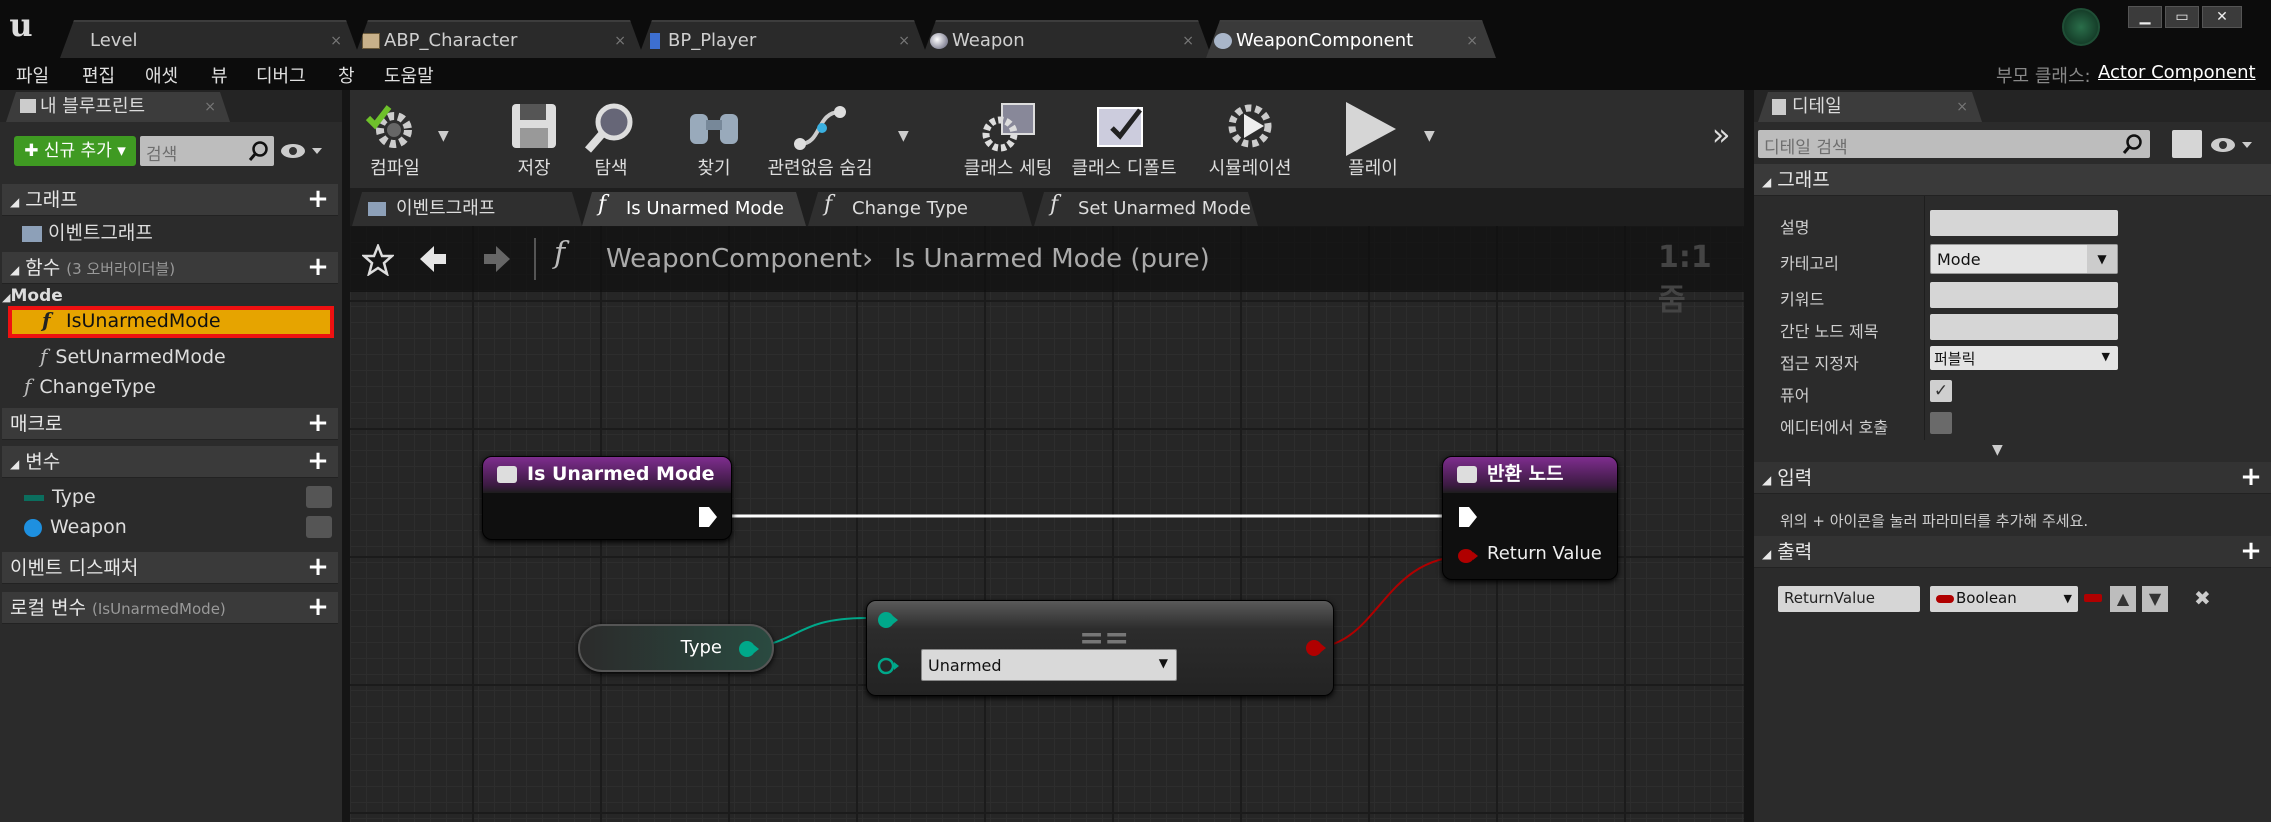 The image size is (2271, 822). What do you see at coordinates (1941, 391) in the screenshot?
I see `pure-checkbox: ✓` at bounding box center [1941, 391].